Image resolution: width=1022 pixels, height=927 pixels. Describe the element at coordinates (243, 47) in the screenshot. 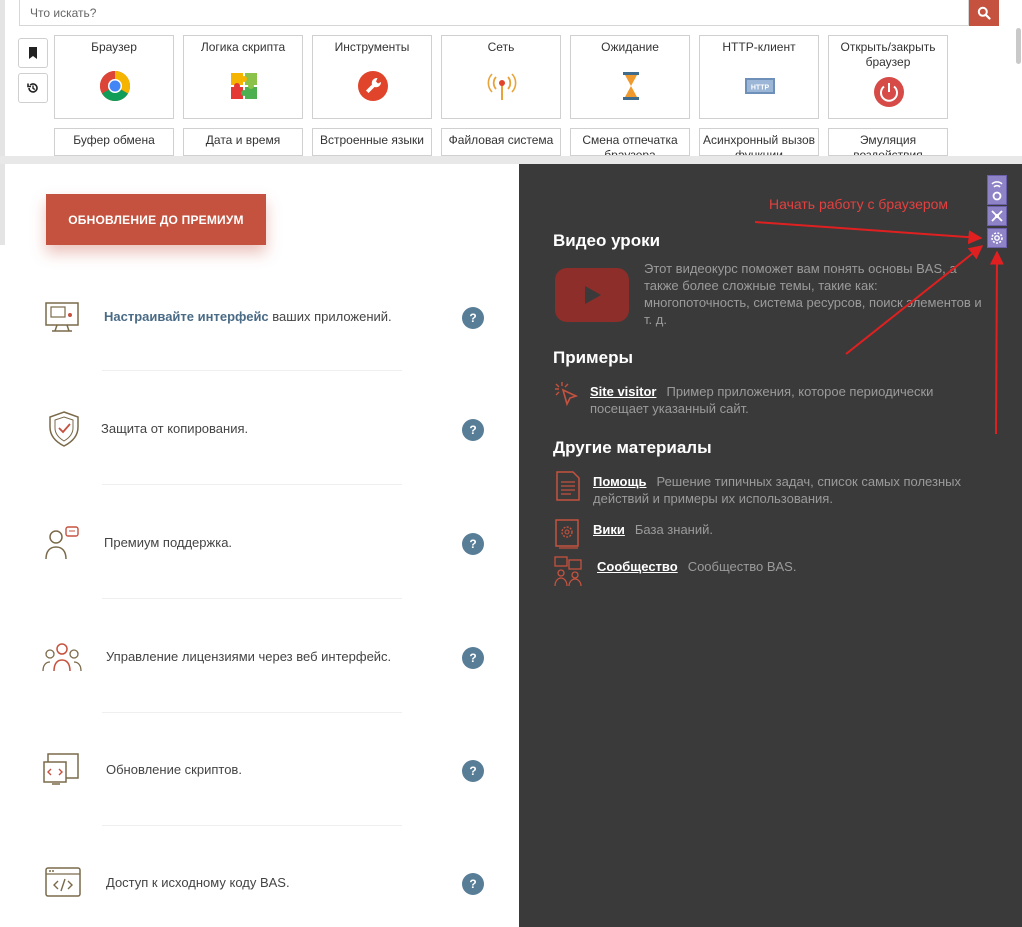

I see `tile-label: Логика скрипта` at that location.